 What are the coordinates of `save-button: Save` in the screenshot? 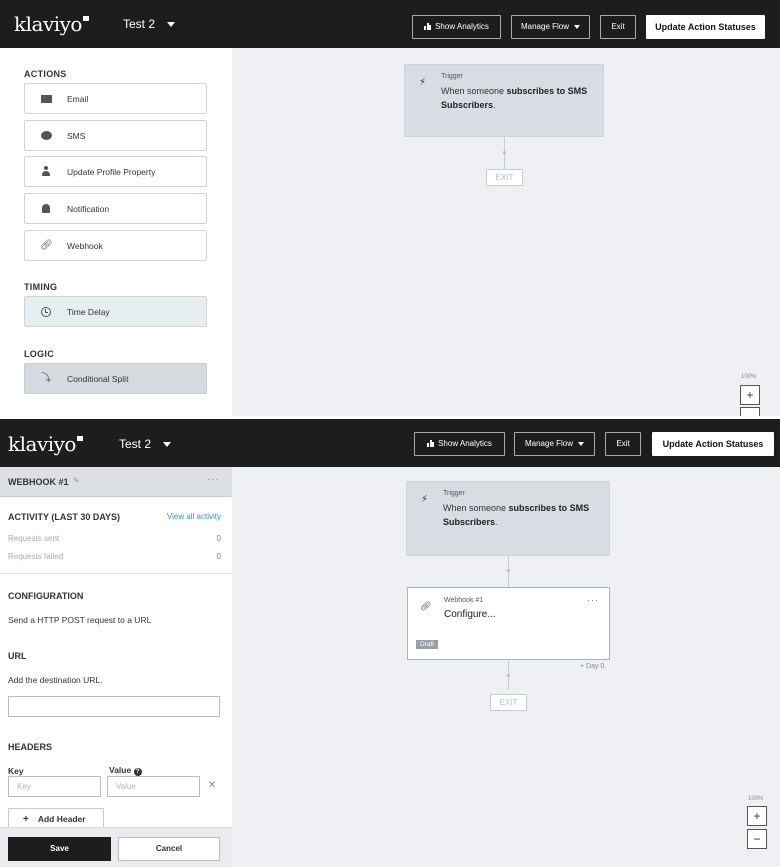 It's located at (59, 849).